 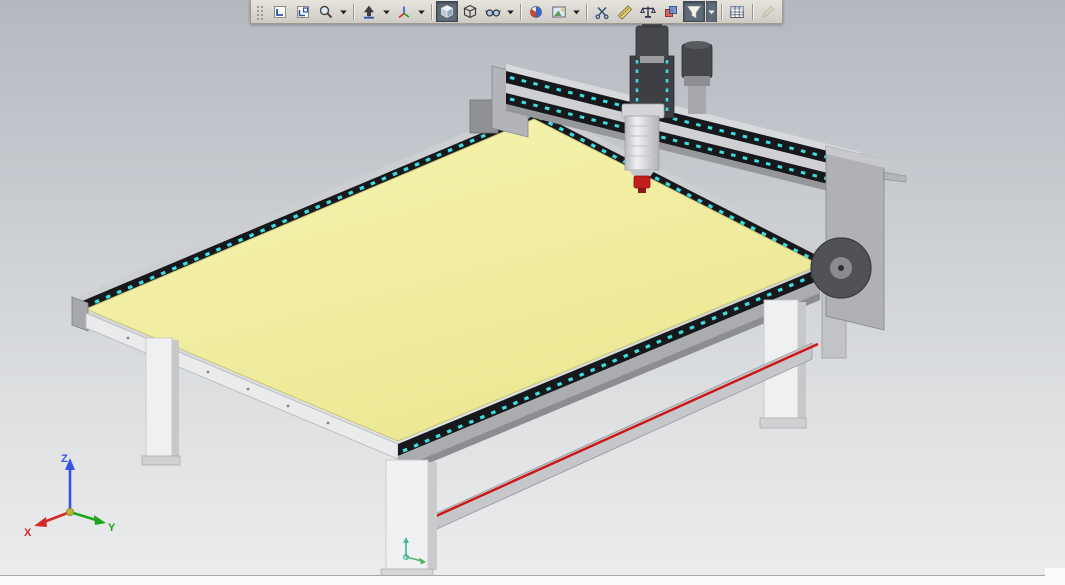 What do you see at coordinates (70, 496) in the screenshot?
I see `reference-triad: Z X Y` at bounding box center [70, 496].